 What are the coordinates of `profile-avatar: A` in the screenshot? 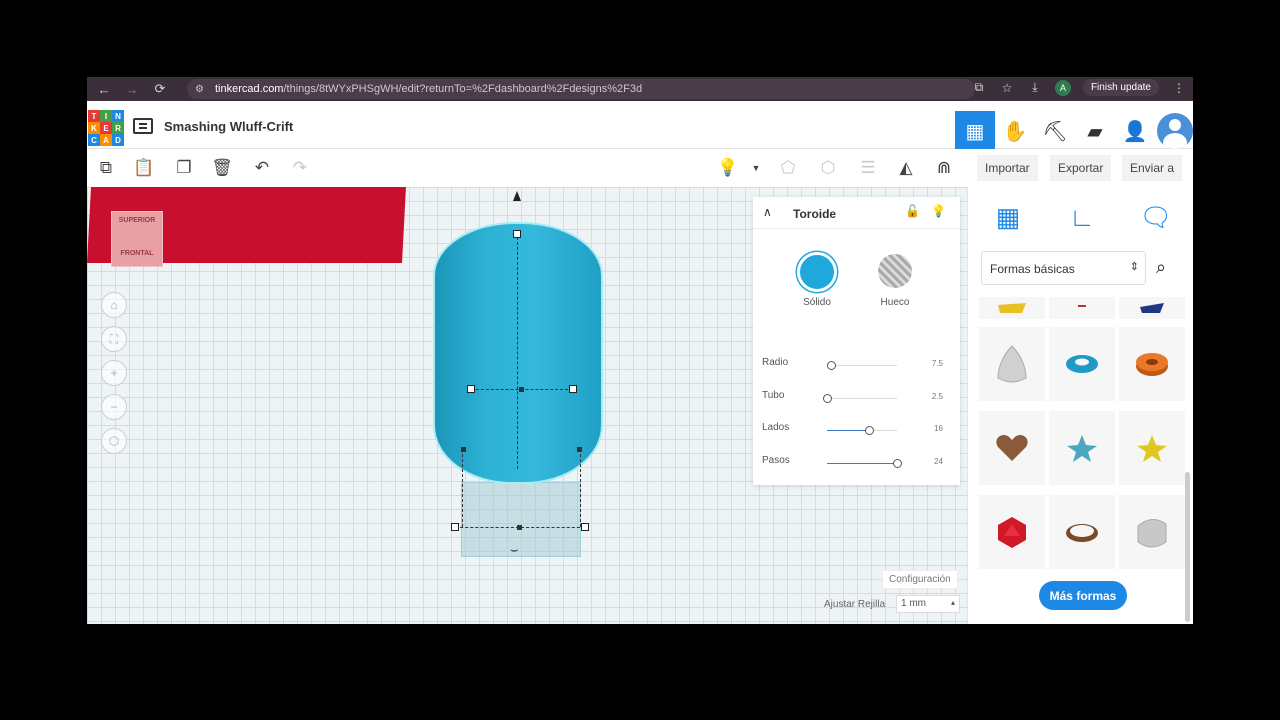 It's located at (1062, 87).